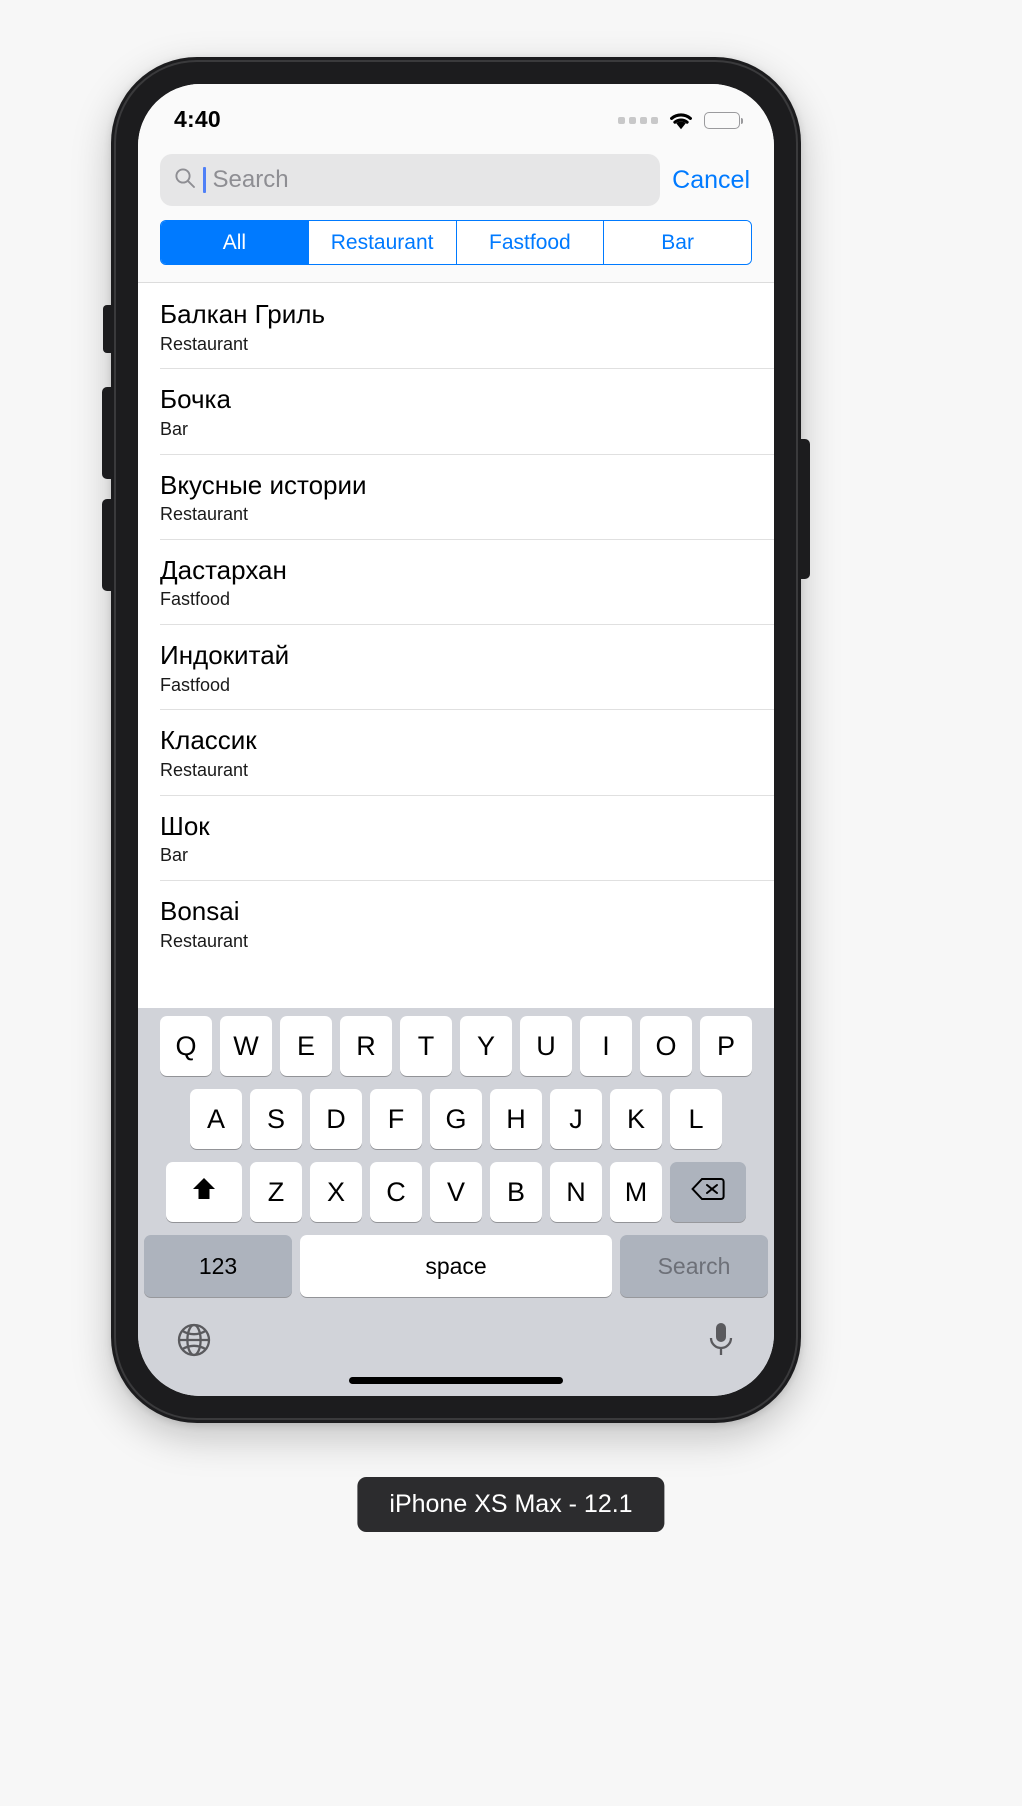 This screenshot has height=1806, width=1022. I want to click on key-d: D, so click(336, 1119).